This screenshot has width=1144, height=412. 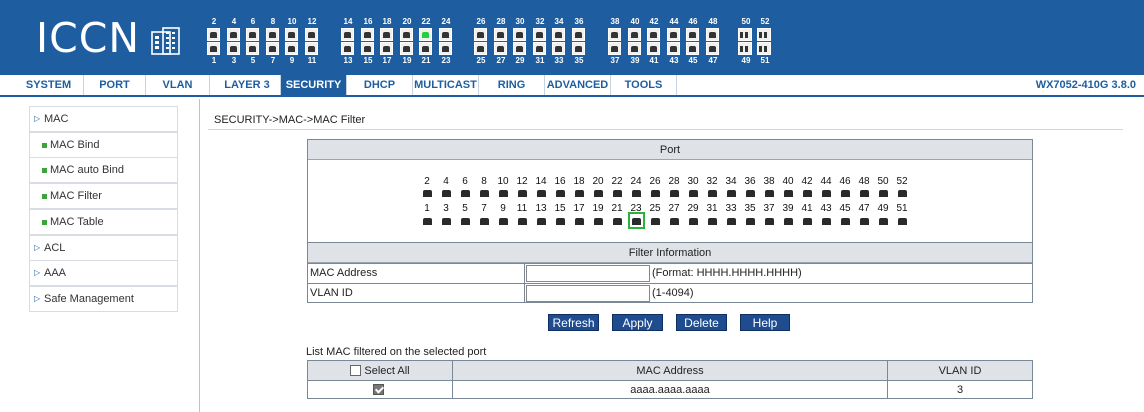 I want to click on help-button: Help, so click(x=765, y=322).